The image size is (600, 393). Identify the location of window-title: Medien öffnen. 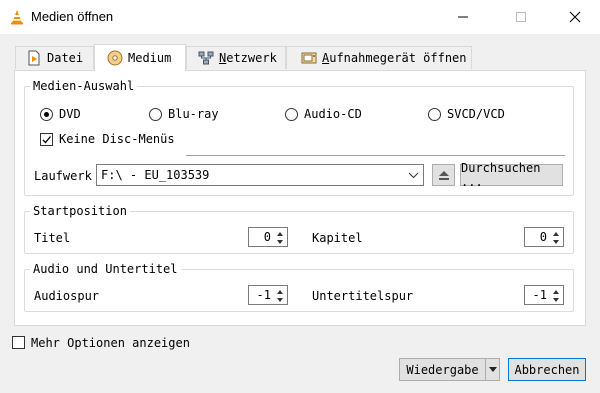
(72, 16).